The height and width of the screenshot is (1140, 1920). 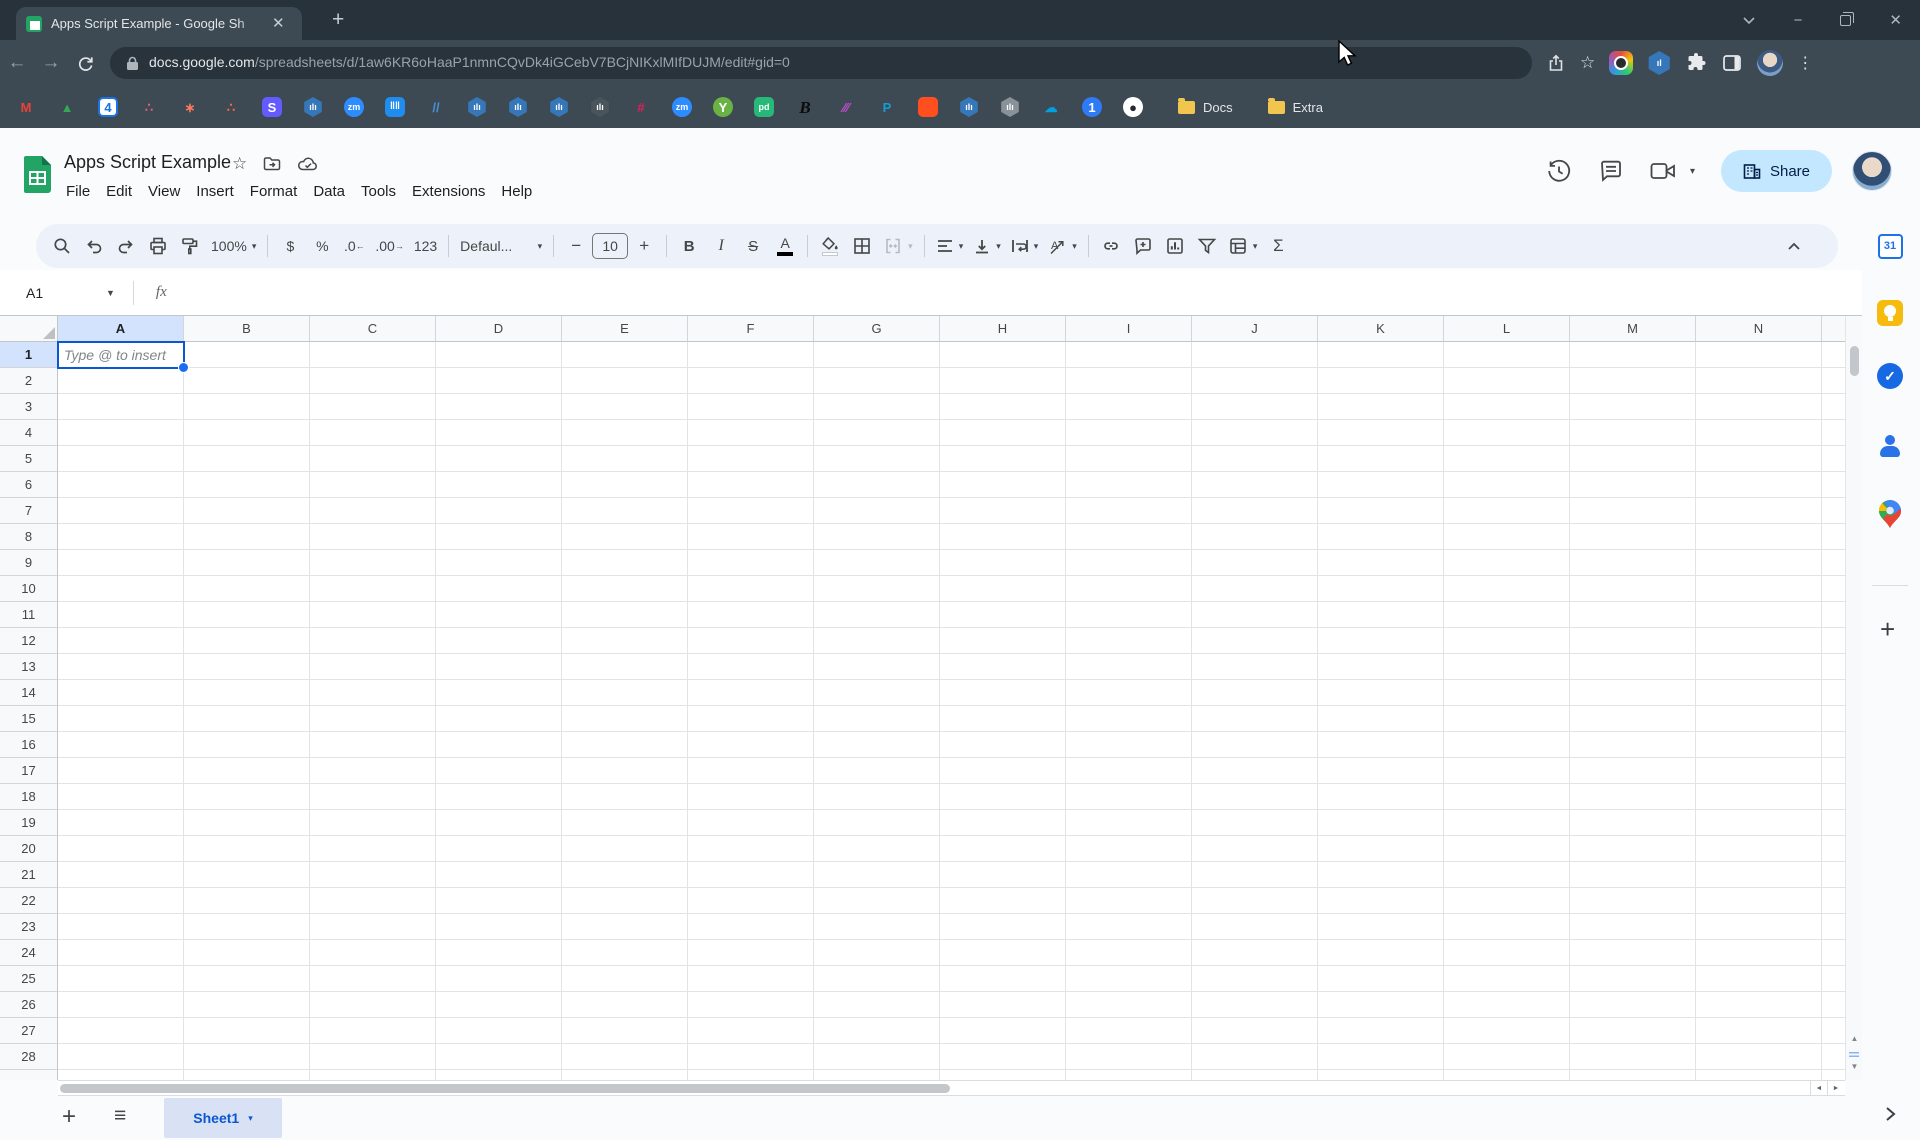 I want to click on analytics-extension-icon: ıl, so click(x=1659, y=63).